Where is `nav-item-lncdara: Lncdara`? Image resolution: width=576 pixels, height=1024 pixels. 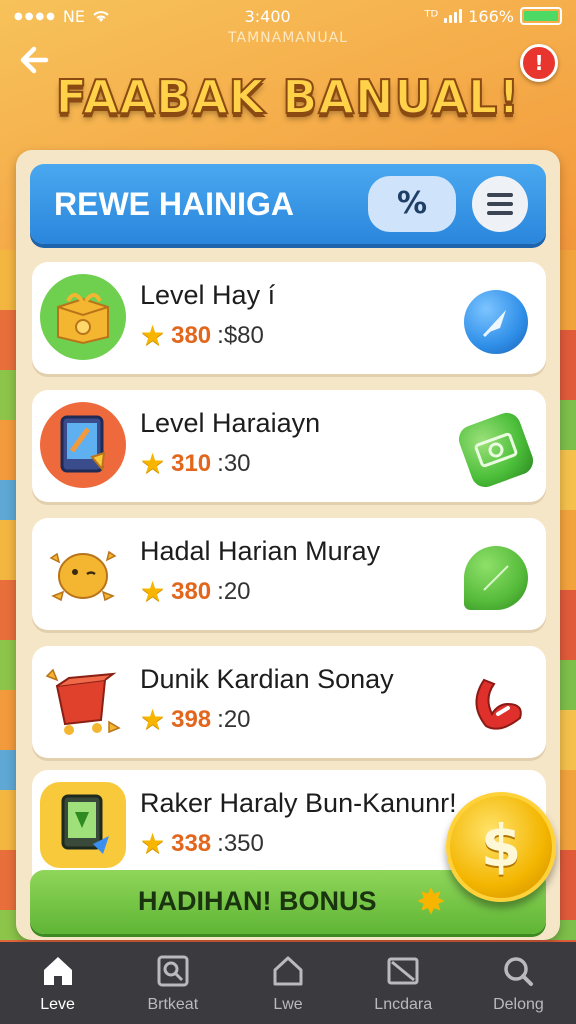
nav-item-lncdara: Lncdara is located at coordinates (403, 983).